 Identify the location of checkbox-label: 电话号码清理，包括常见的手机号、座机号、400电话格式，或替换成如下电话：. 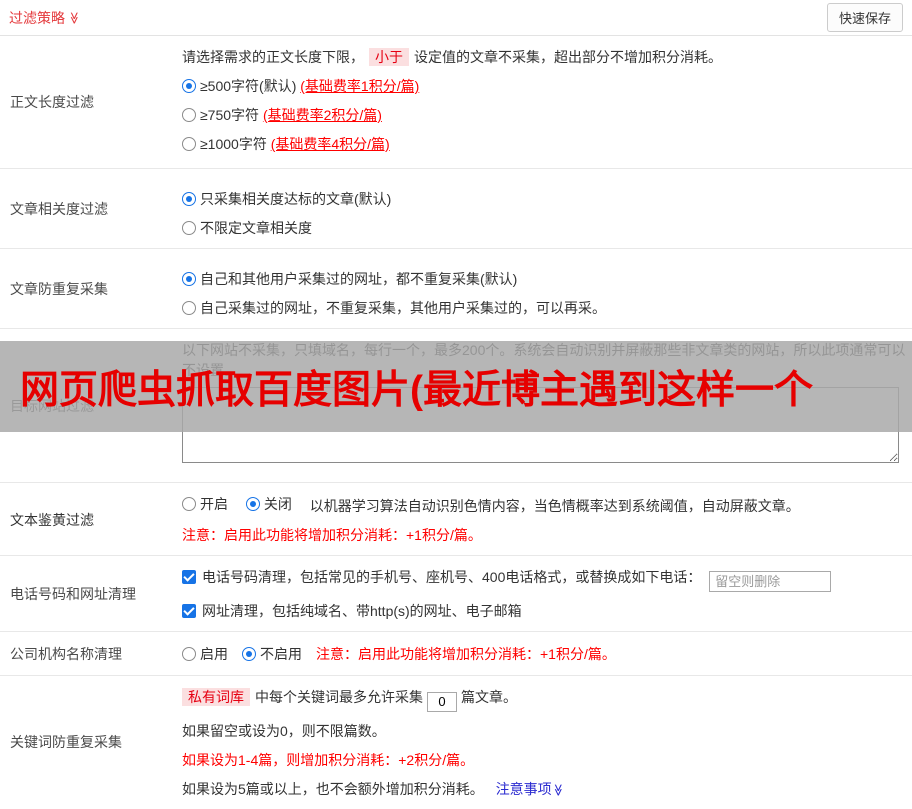
(452, 577).